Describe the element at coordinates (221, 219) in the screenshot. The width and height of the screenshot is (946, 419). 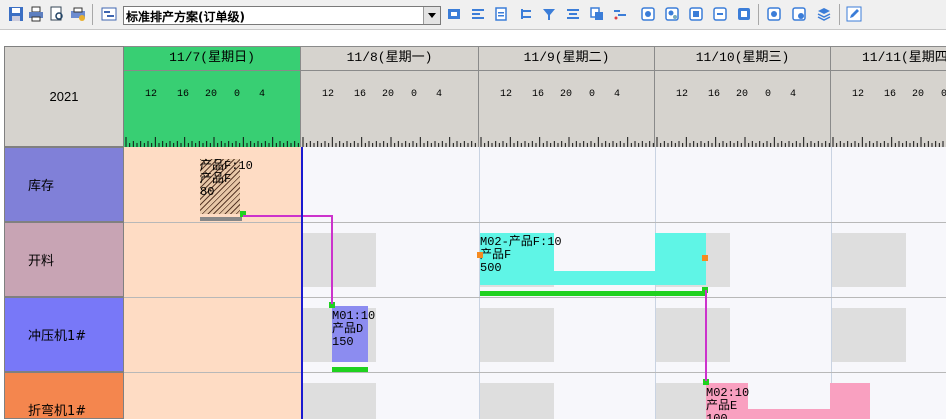
I see `inventory-progress` at that location.